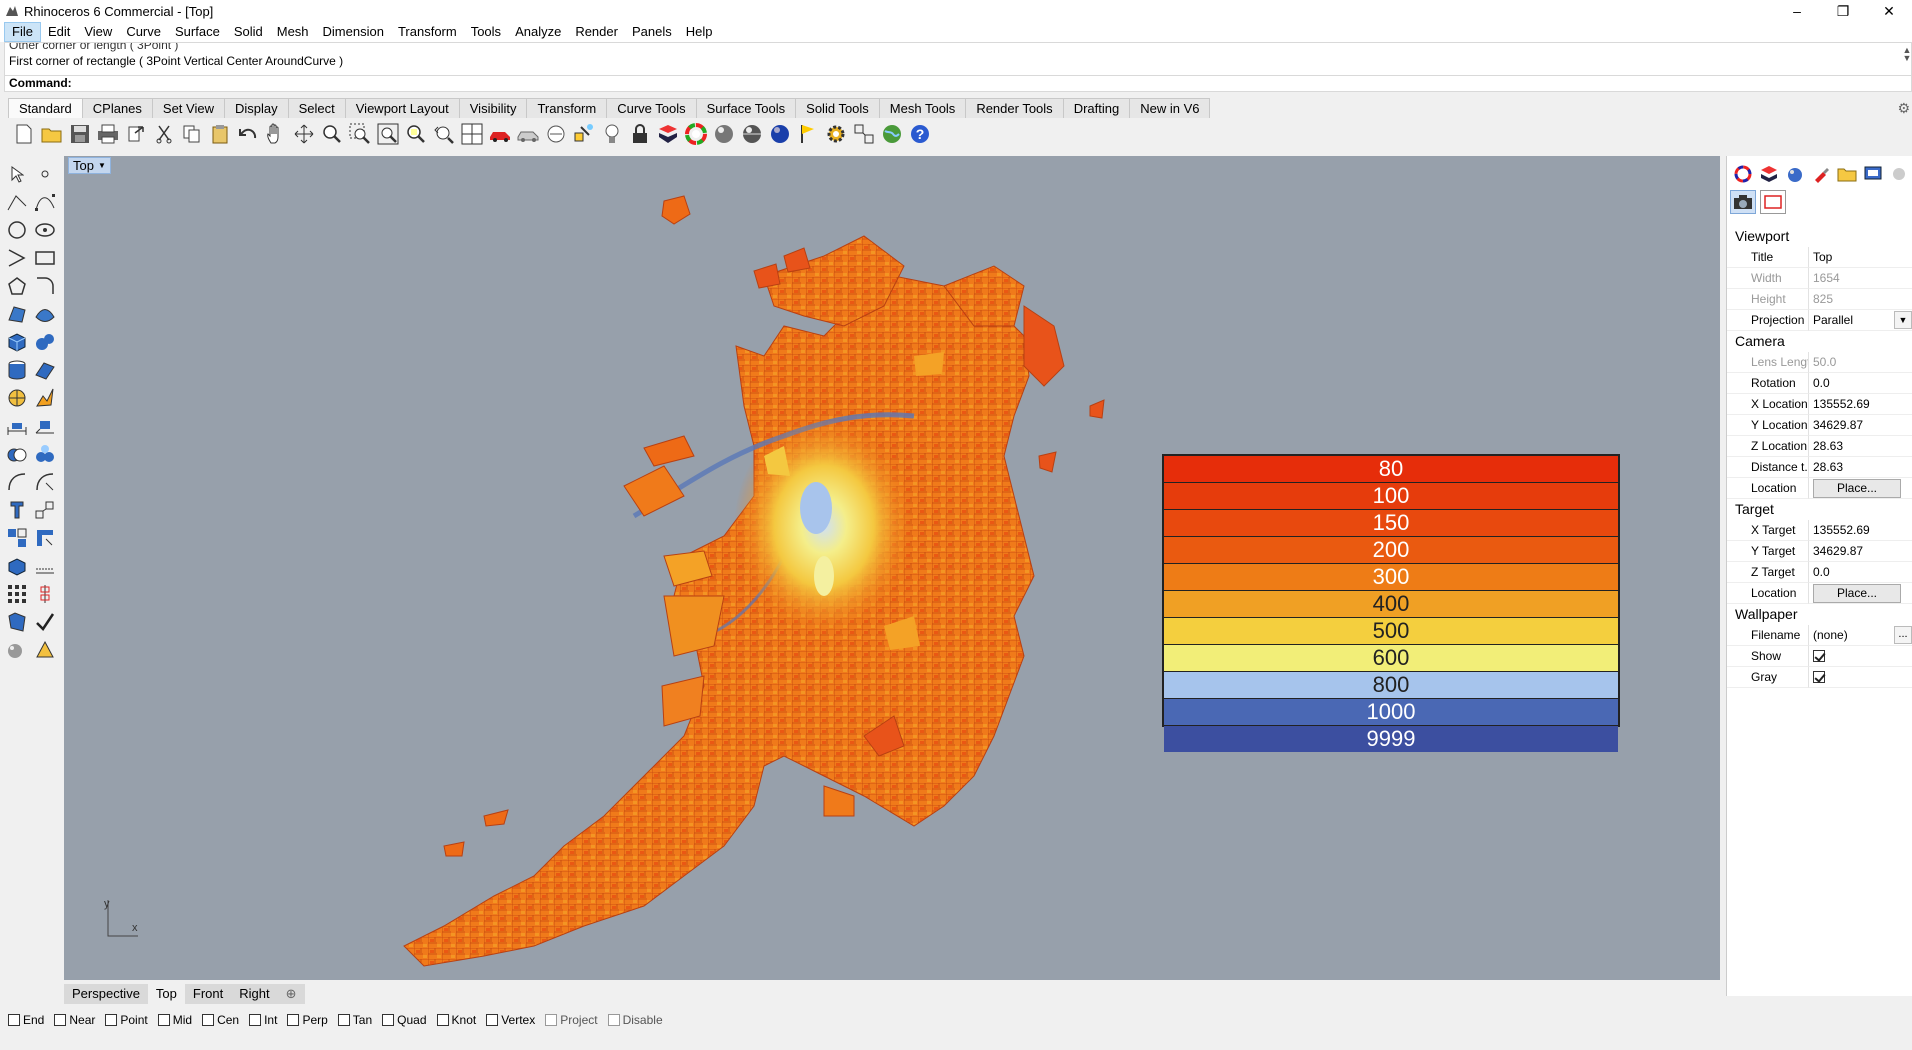 The image size is (1912, 1050). What do you see at coordinates (45, 286) in the screenshot?
I see `fillet-icon` at bounding box center [45, 286].